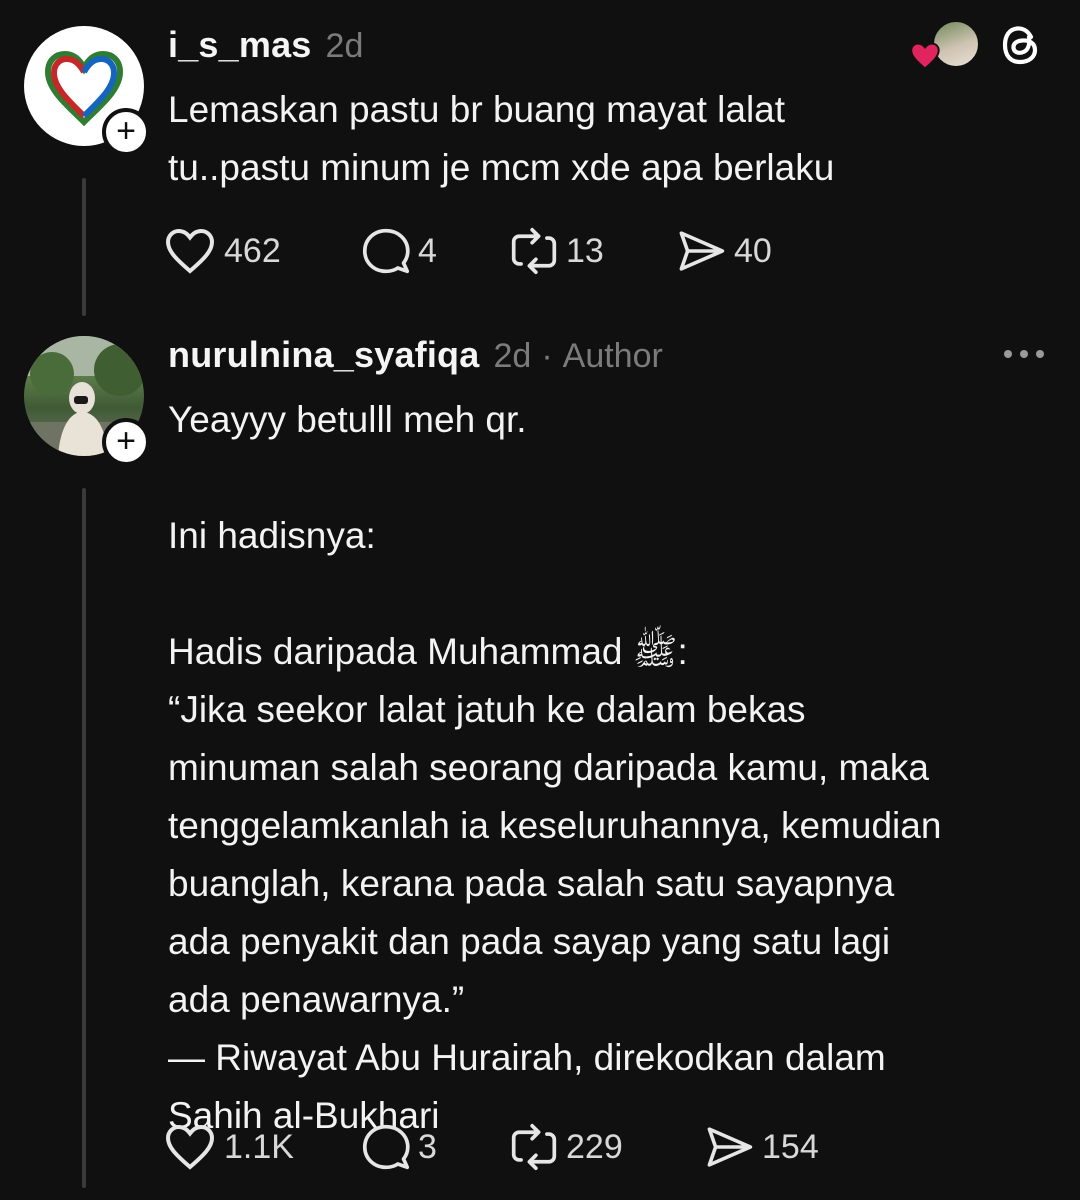 The height and width of the screenshot is (1200, 1080). What do you see at coordinates (925, 56) in the screenshot?
I see `heart-icon` at bounding box center [925, 56].